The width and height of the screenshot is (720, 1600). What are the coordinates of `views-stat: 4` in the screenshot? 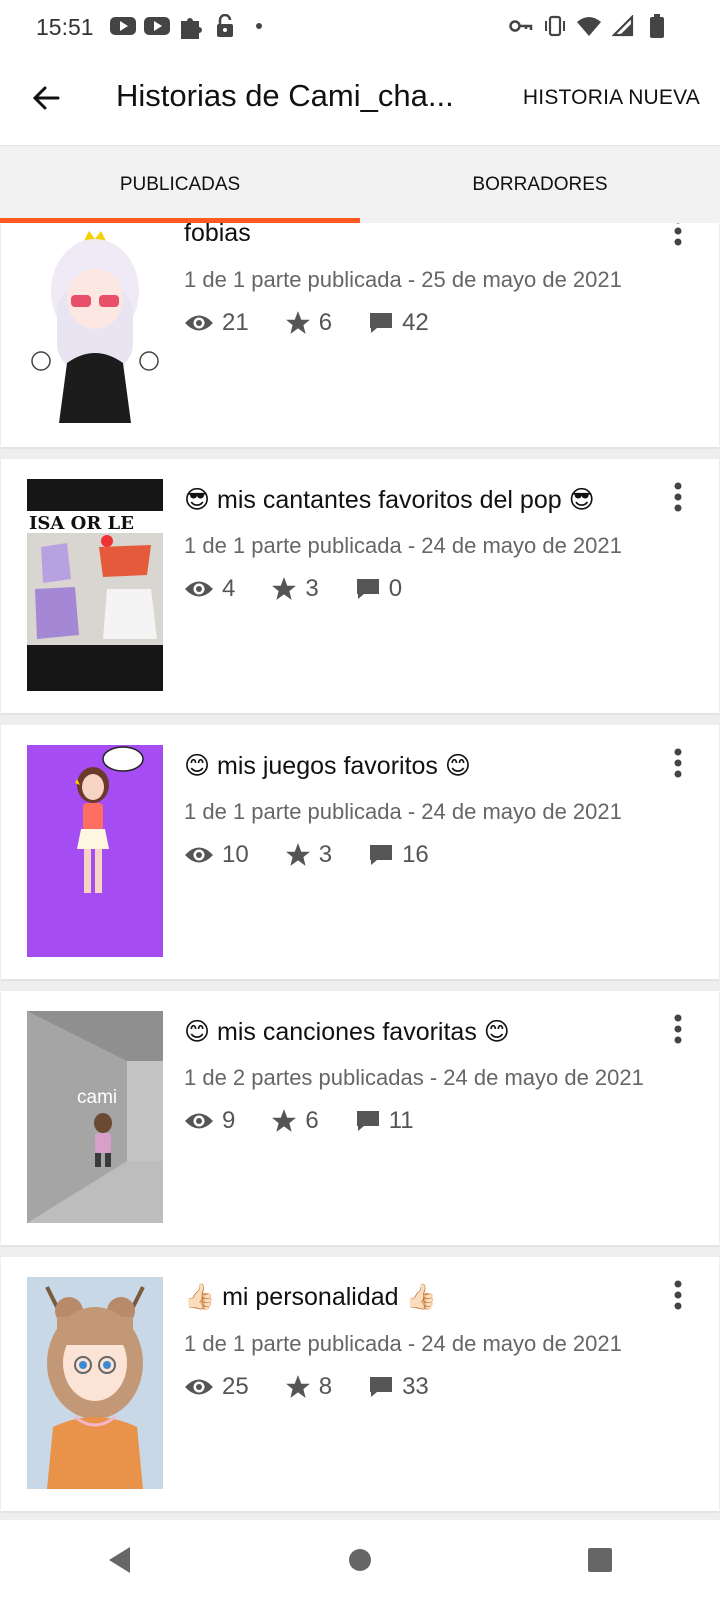 It's located at (209, 589).